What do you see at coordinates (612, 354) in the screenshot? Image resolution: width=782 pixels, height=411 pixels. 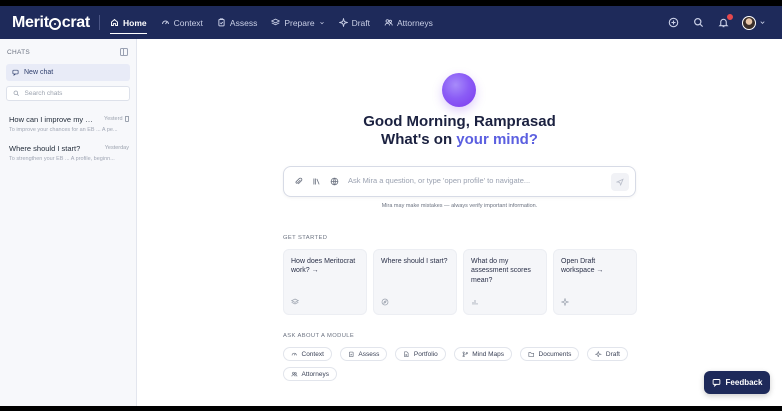 I see `chip-label: Draft` at bounding box center [612, 354].